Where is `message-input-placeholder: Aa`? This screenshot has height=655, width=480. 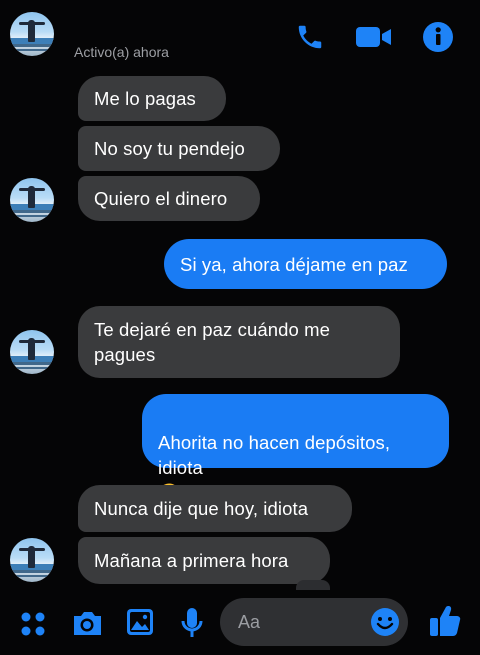 message-input-placeholder: Aa is located at coordinates (249, 622).